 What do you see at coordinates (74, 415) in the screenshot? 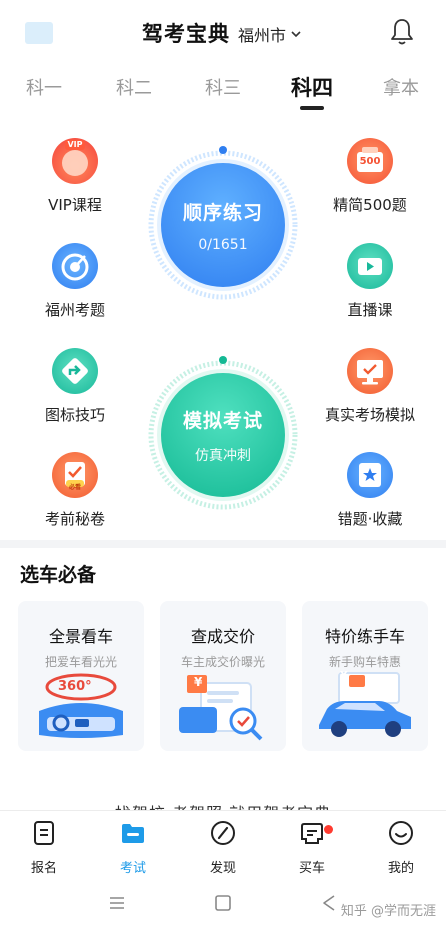
I see `feature-label: 图标技巧` at bounding box center [74, 415].